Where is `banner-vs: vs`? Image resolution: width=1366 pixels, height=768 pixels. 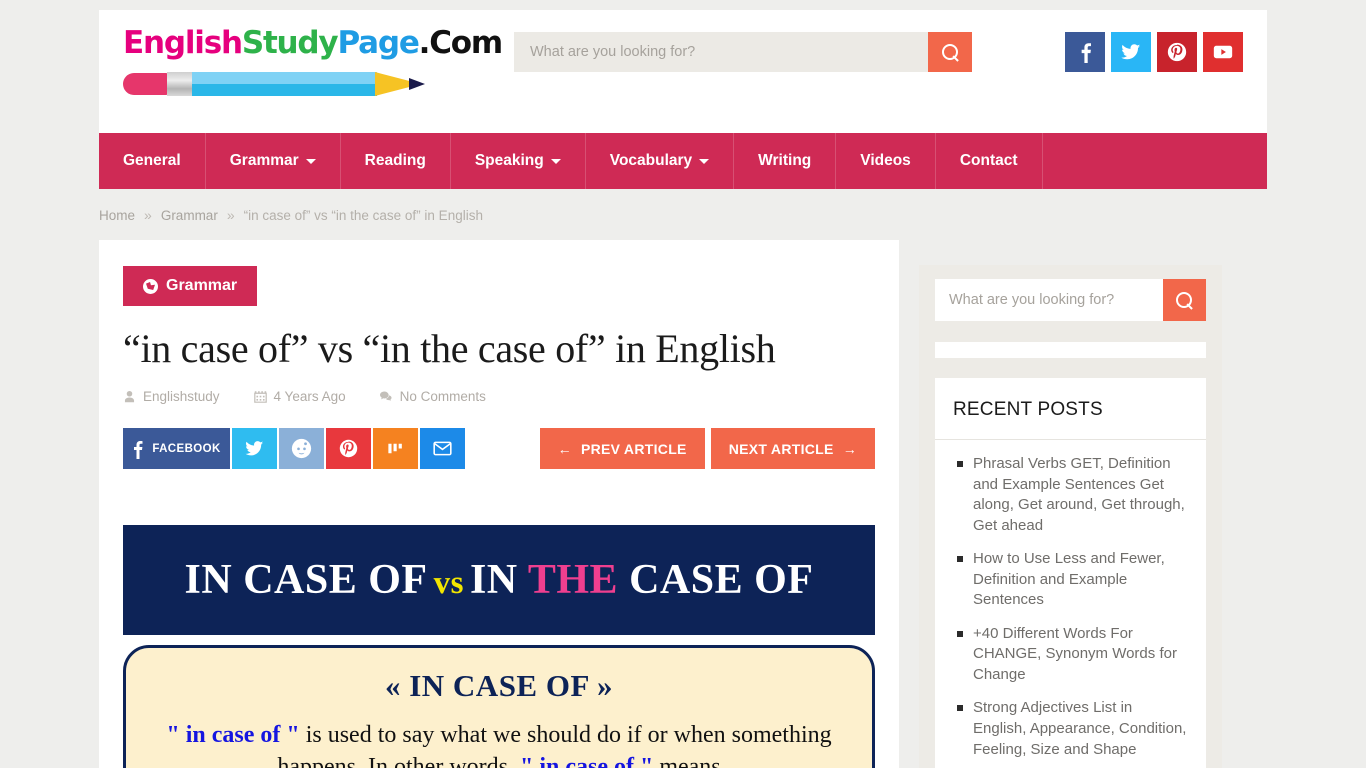
banner-vs: vs is located at coordinates (448, 583).